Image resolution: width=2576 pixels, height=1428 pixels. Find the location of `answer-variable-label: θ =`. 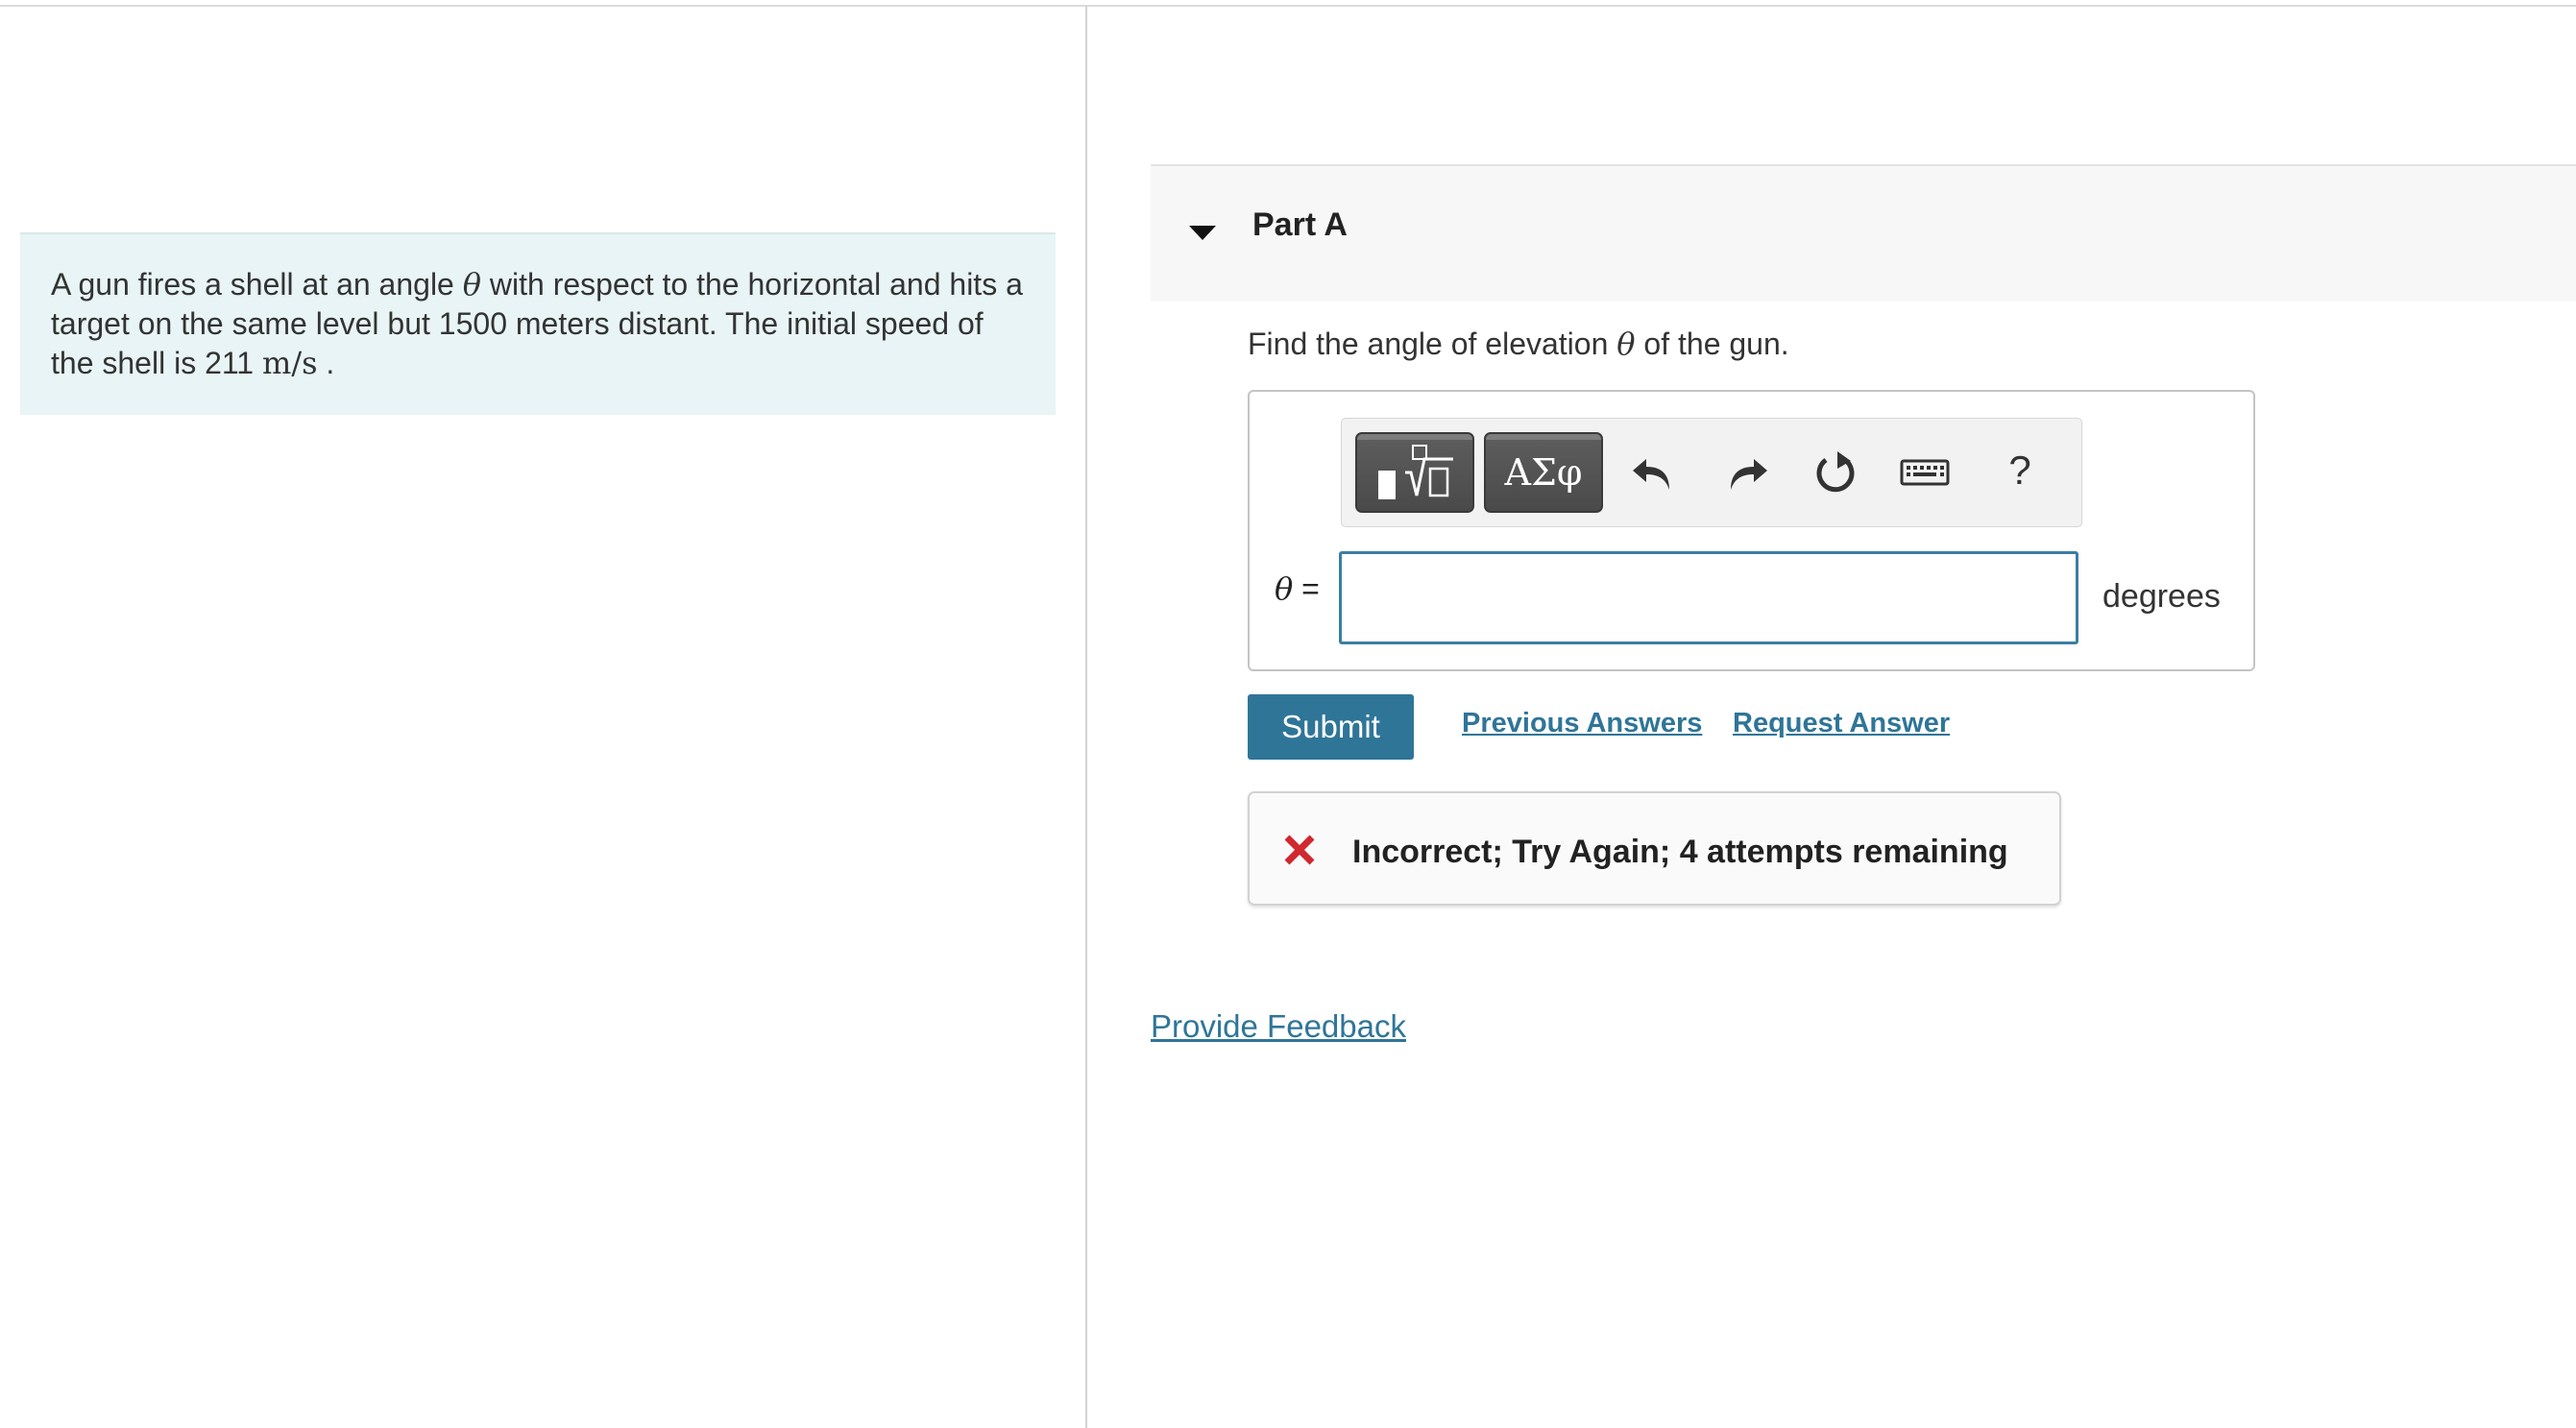

answer-variable-label: θ = is located at coordinates (1297, 589).